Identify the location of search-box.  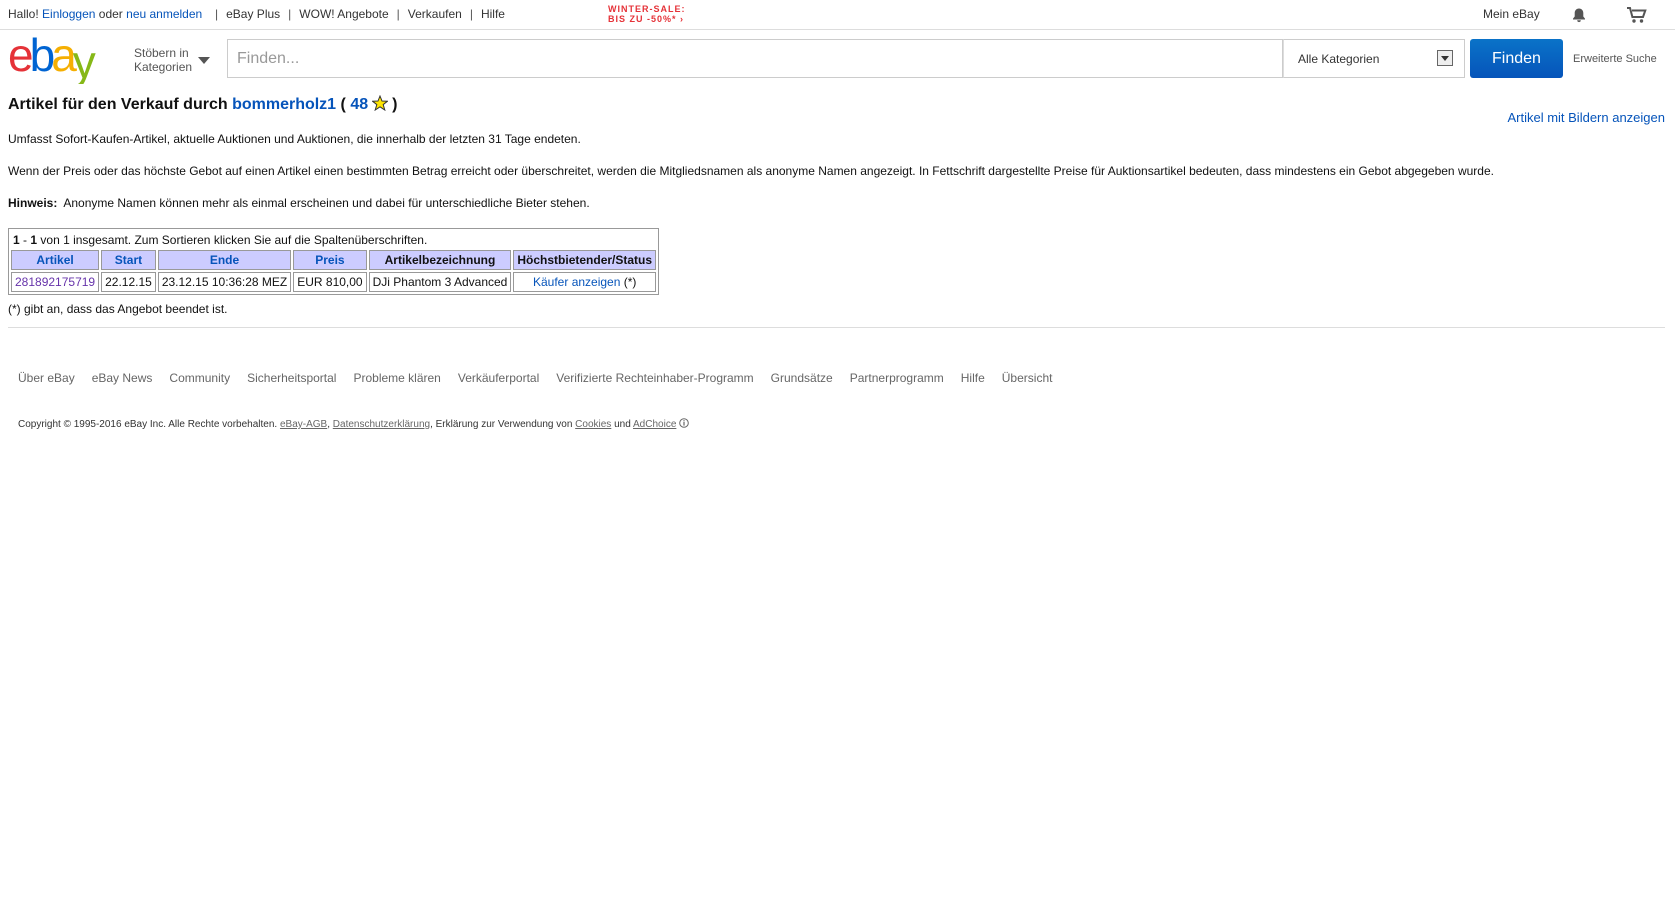
(755, 58).